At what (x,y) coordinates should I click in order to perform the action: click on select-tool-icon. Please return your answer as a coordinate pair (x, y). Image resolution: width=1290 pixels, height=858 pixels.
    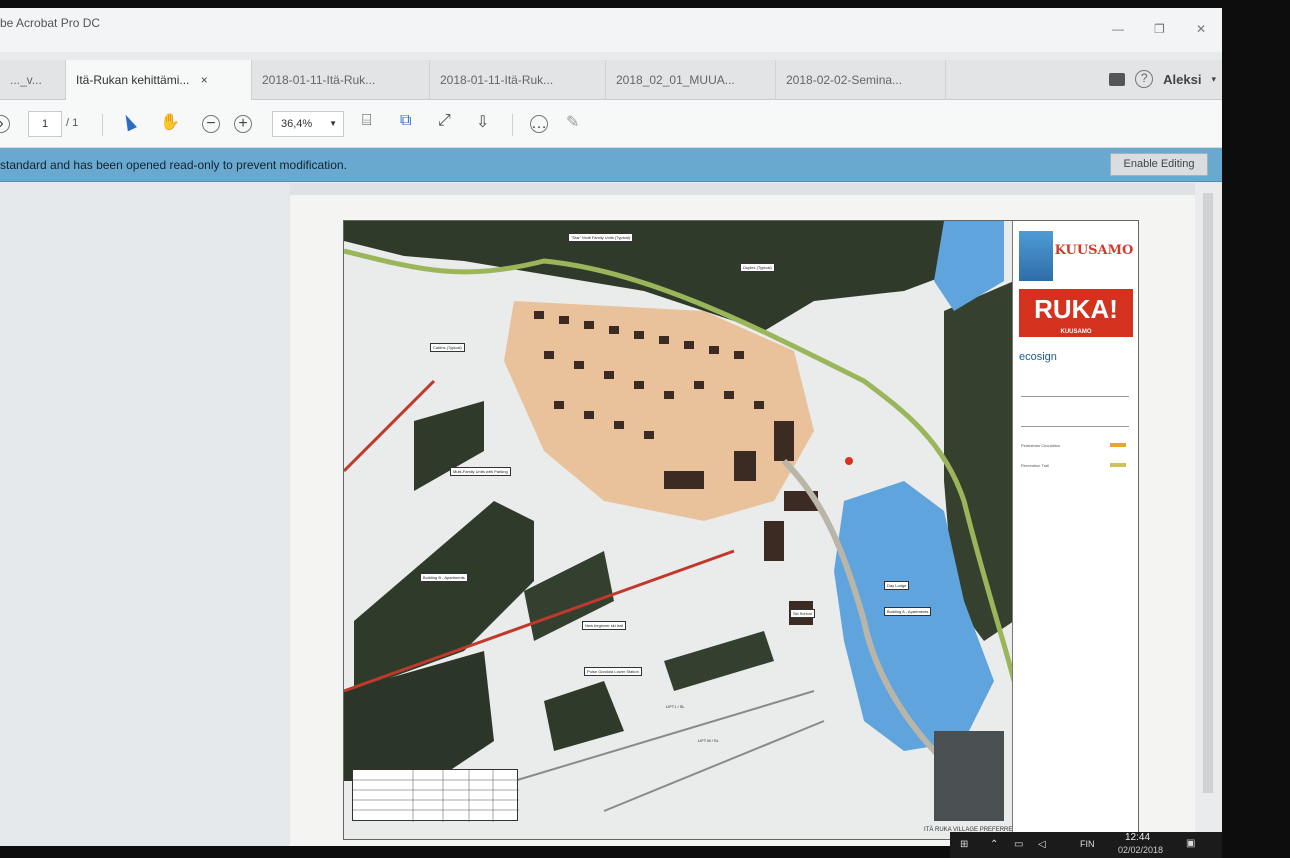
    Looking at the image, I should click on (129, 123).